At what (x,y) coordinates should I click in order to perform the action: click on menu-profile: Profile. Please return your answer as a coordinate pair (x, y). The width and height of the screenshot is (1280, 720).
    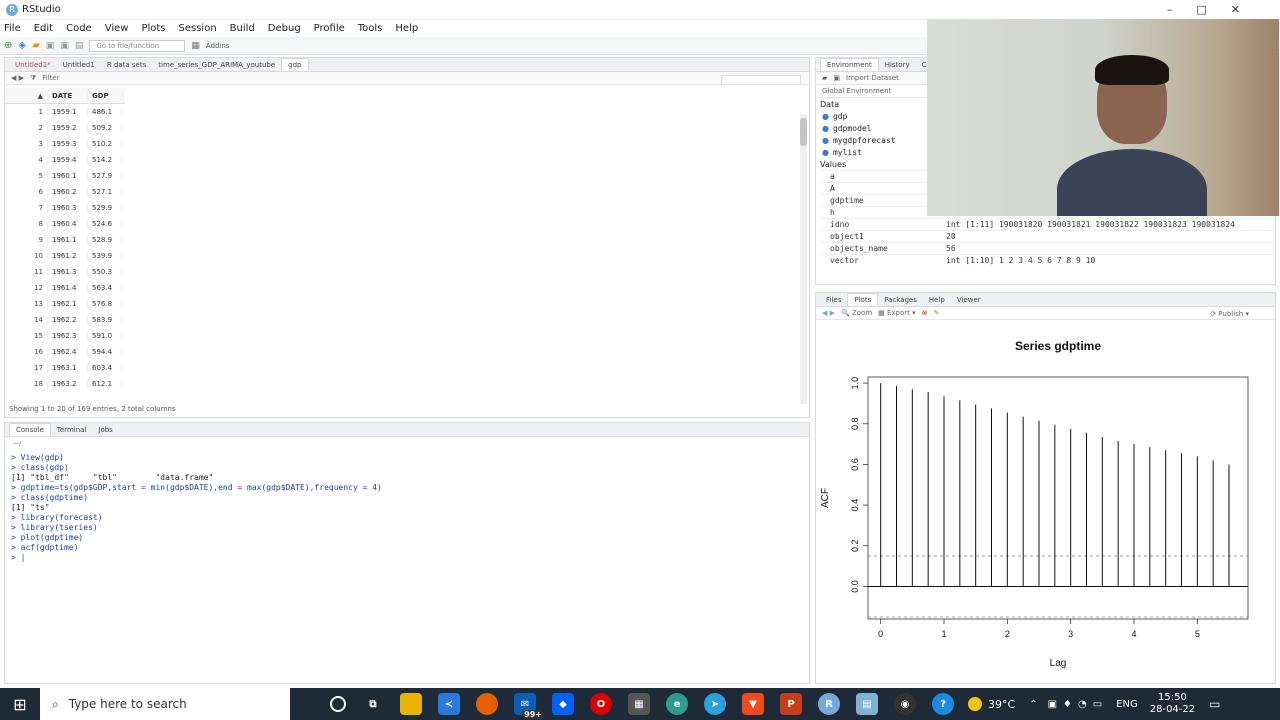
    Looking at the image, I should click on (329, 28).